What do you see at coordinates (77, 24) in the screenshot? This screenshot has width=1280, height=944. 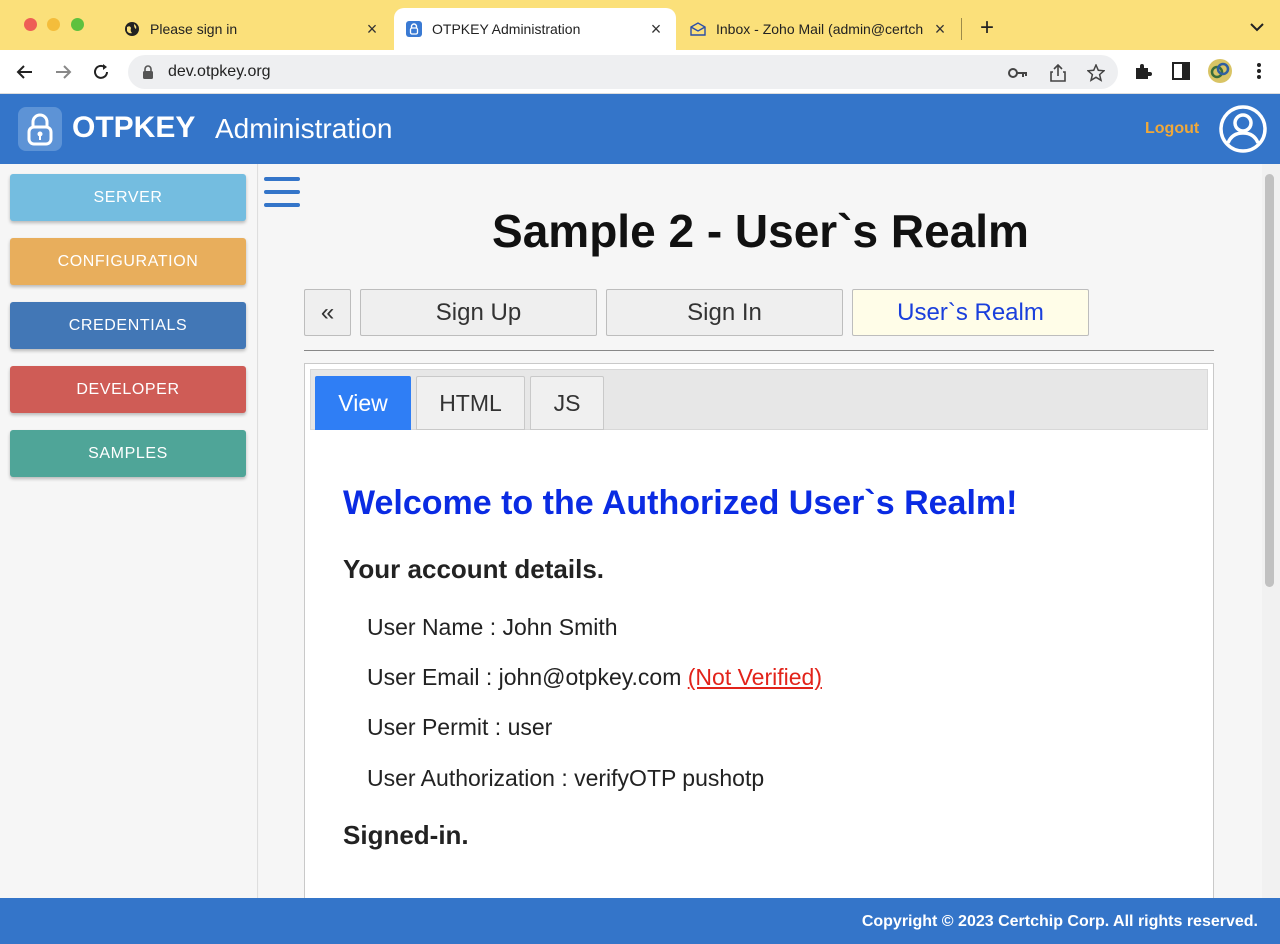 I see `window-zoom-button` at bounding box center [77, 24].